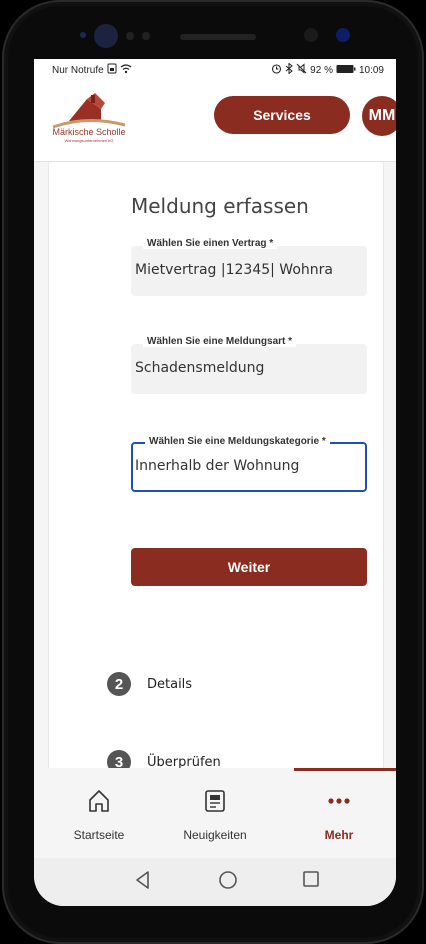  Describe the element at coordinates (220, 341) in the screenshot. I see `field-label: Wählen Sie eine Meldungsart *` at that location.